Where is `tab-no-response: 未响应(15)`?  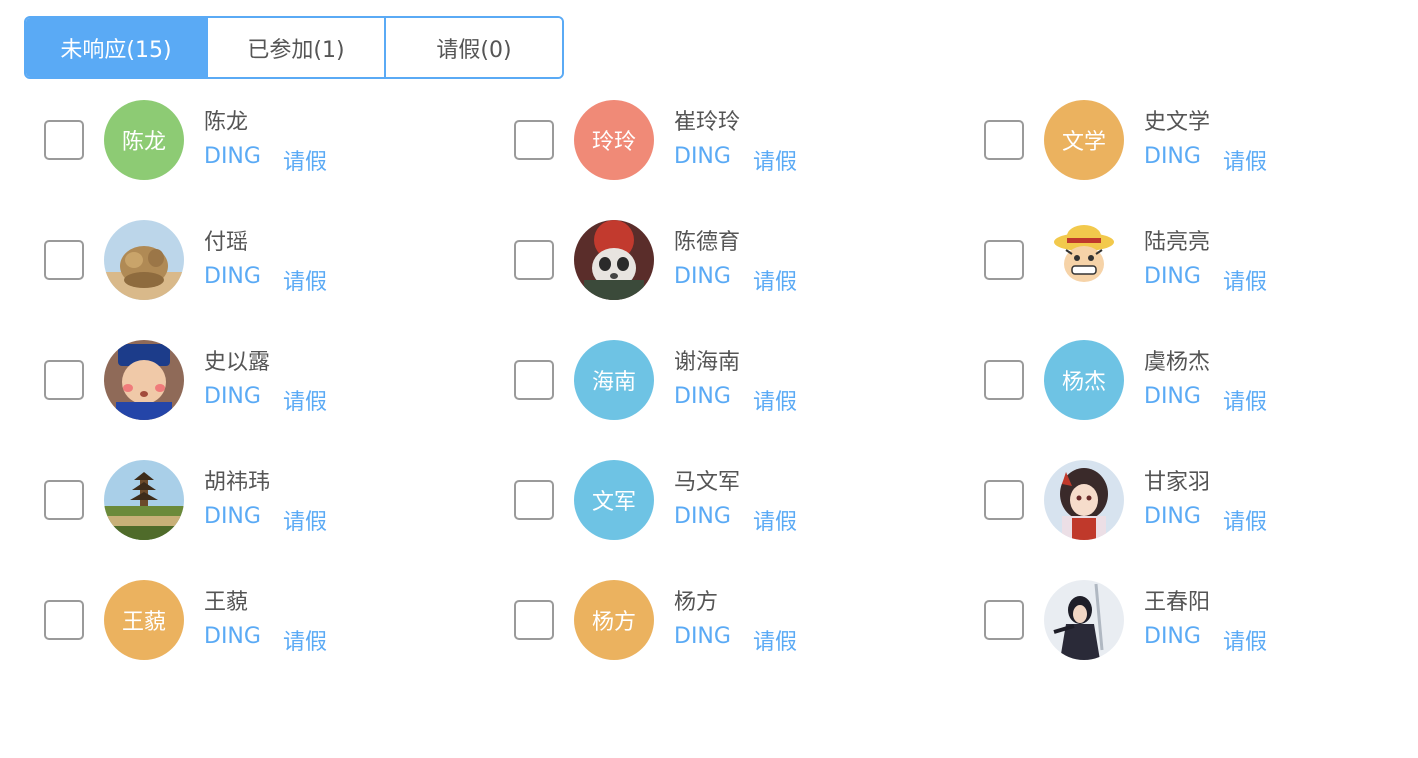
tab-no-response: 未响应(15) is located at coordinates (116, 47).